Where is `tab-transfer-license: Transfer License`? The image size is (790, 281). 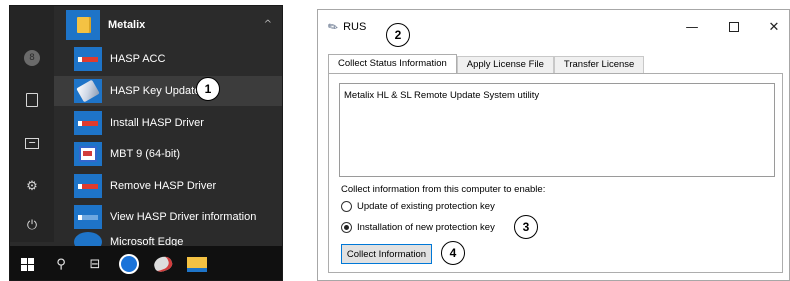 tab-transfer-license: Transfer License is located at coordinates (599, 65).